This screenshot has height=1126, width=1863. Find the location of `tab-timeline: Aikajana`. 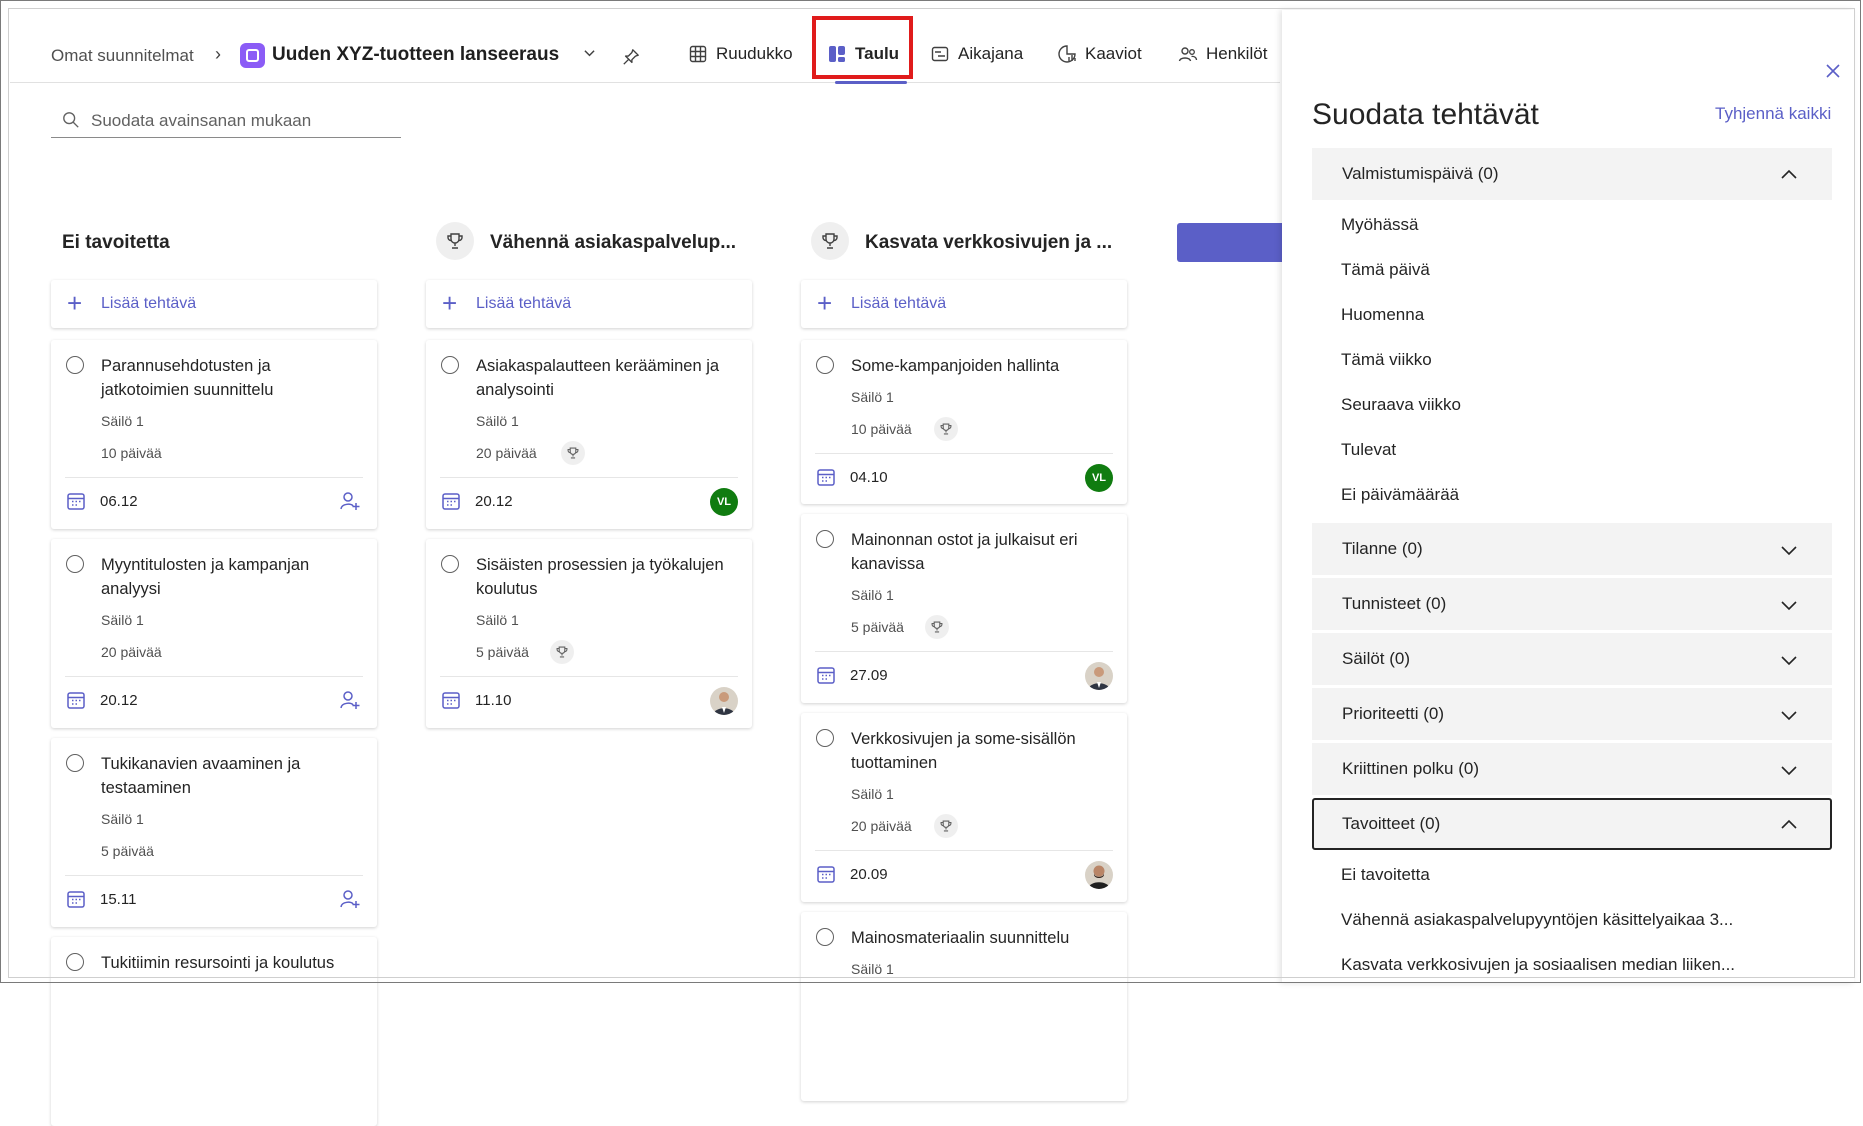

tab-timeline: Aikajana is located at coordinates (976, 54).